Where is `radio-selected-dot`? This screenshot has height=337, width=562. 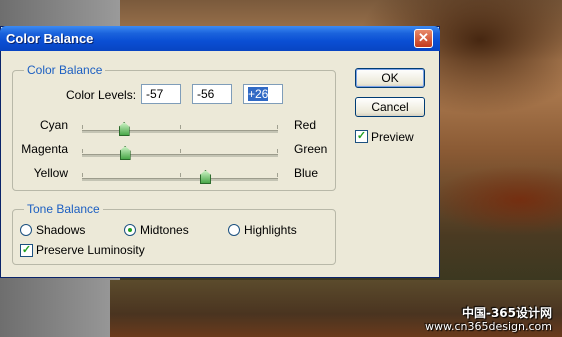
radio-selected-dot is located at coordinates (130, 230).